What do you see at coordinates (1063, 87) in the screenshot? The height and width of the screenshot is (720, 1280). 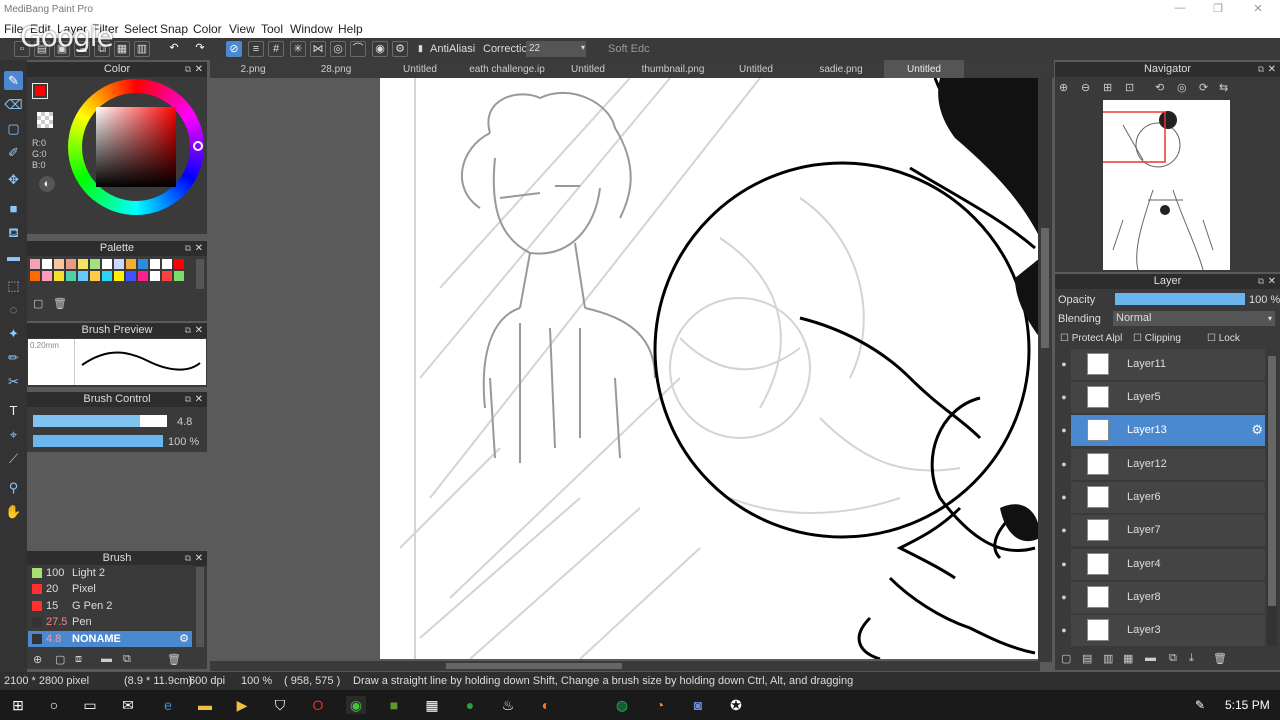 I see `zoom-in-icon: ⊕` at bounding box center [1063, 87].